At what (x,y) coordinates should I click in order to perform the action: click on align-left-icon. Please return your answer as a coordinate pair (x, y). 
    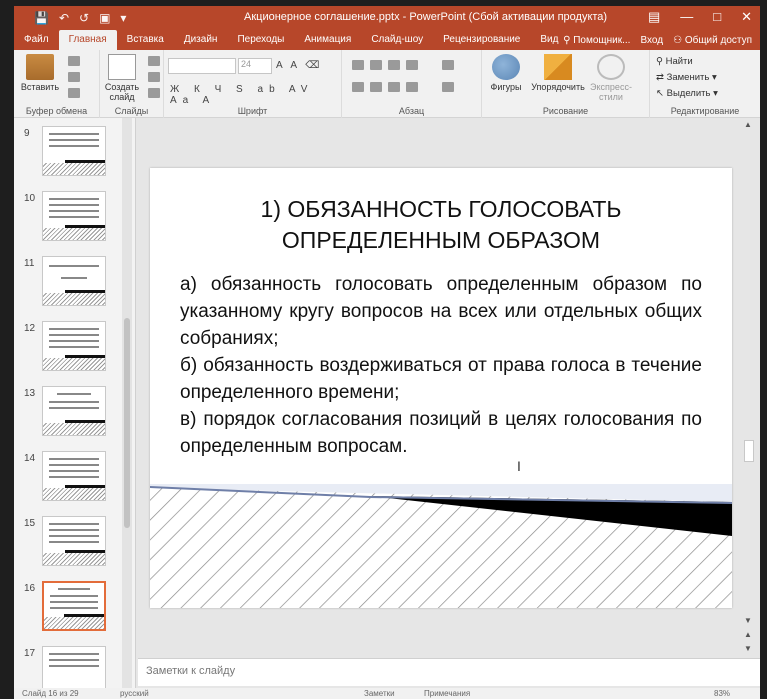
    Looking at the image, I should click on (358, 87).